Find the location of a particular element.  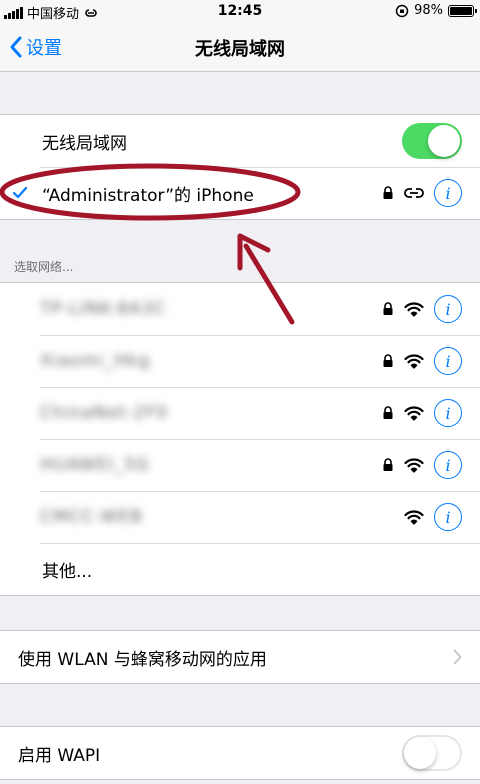

personal-hotspot-icon is located at coordinates (414, 193).